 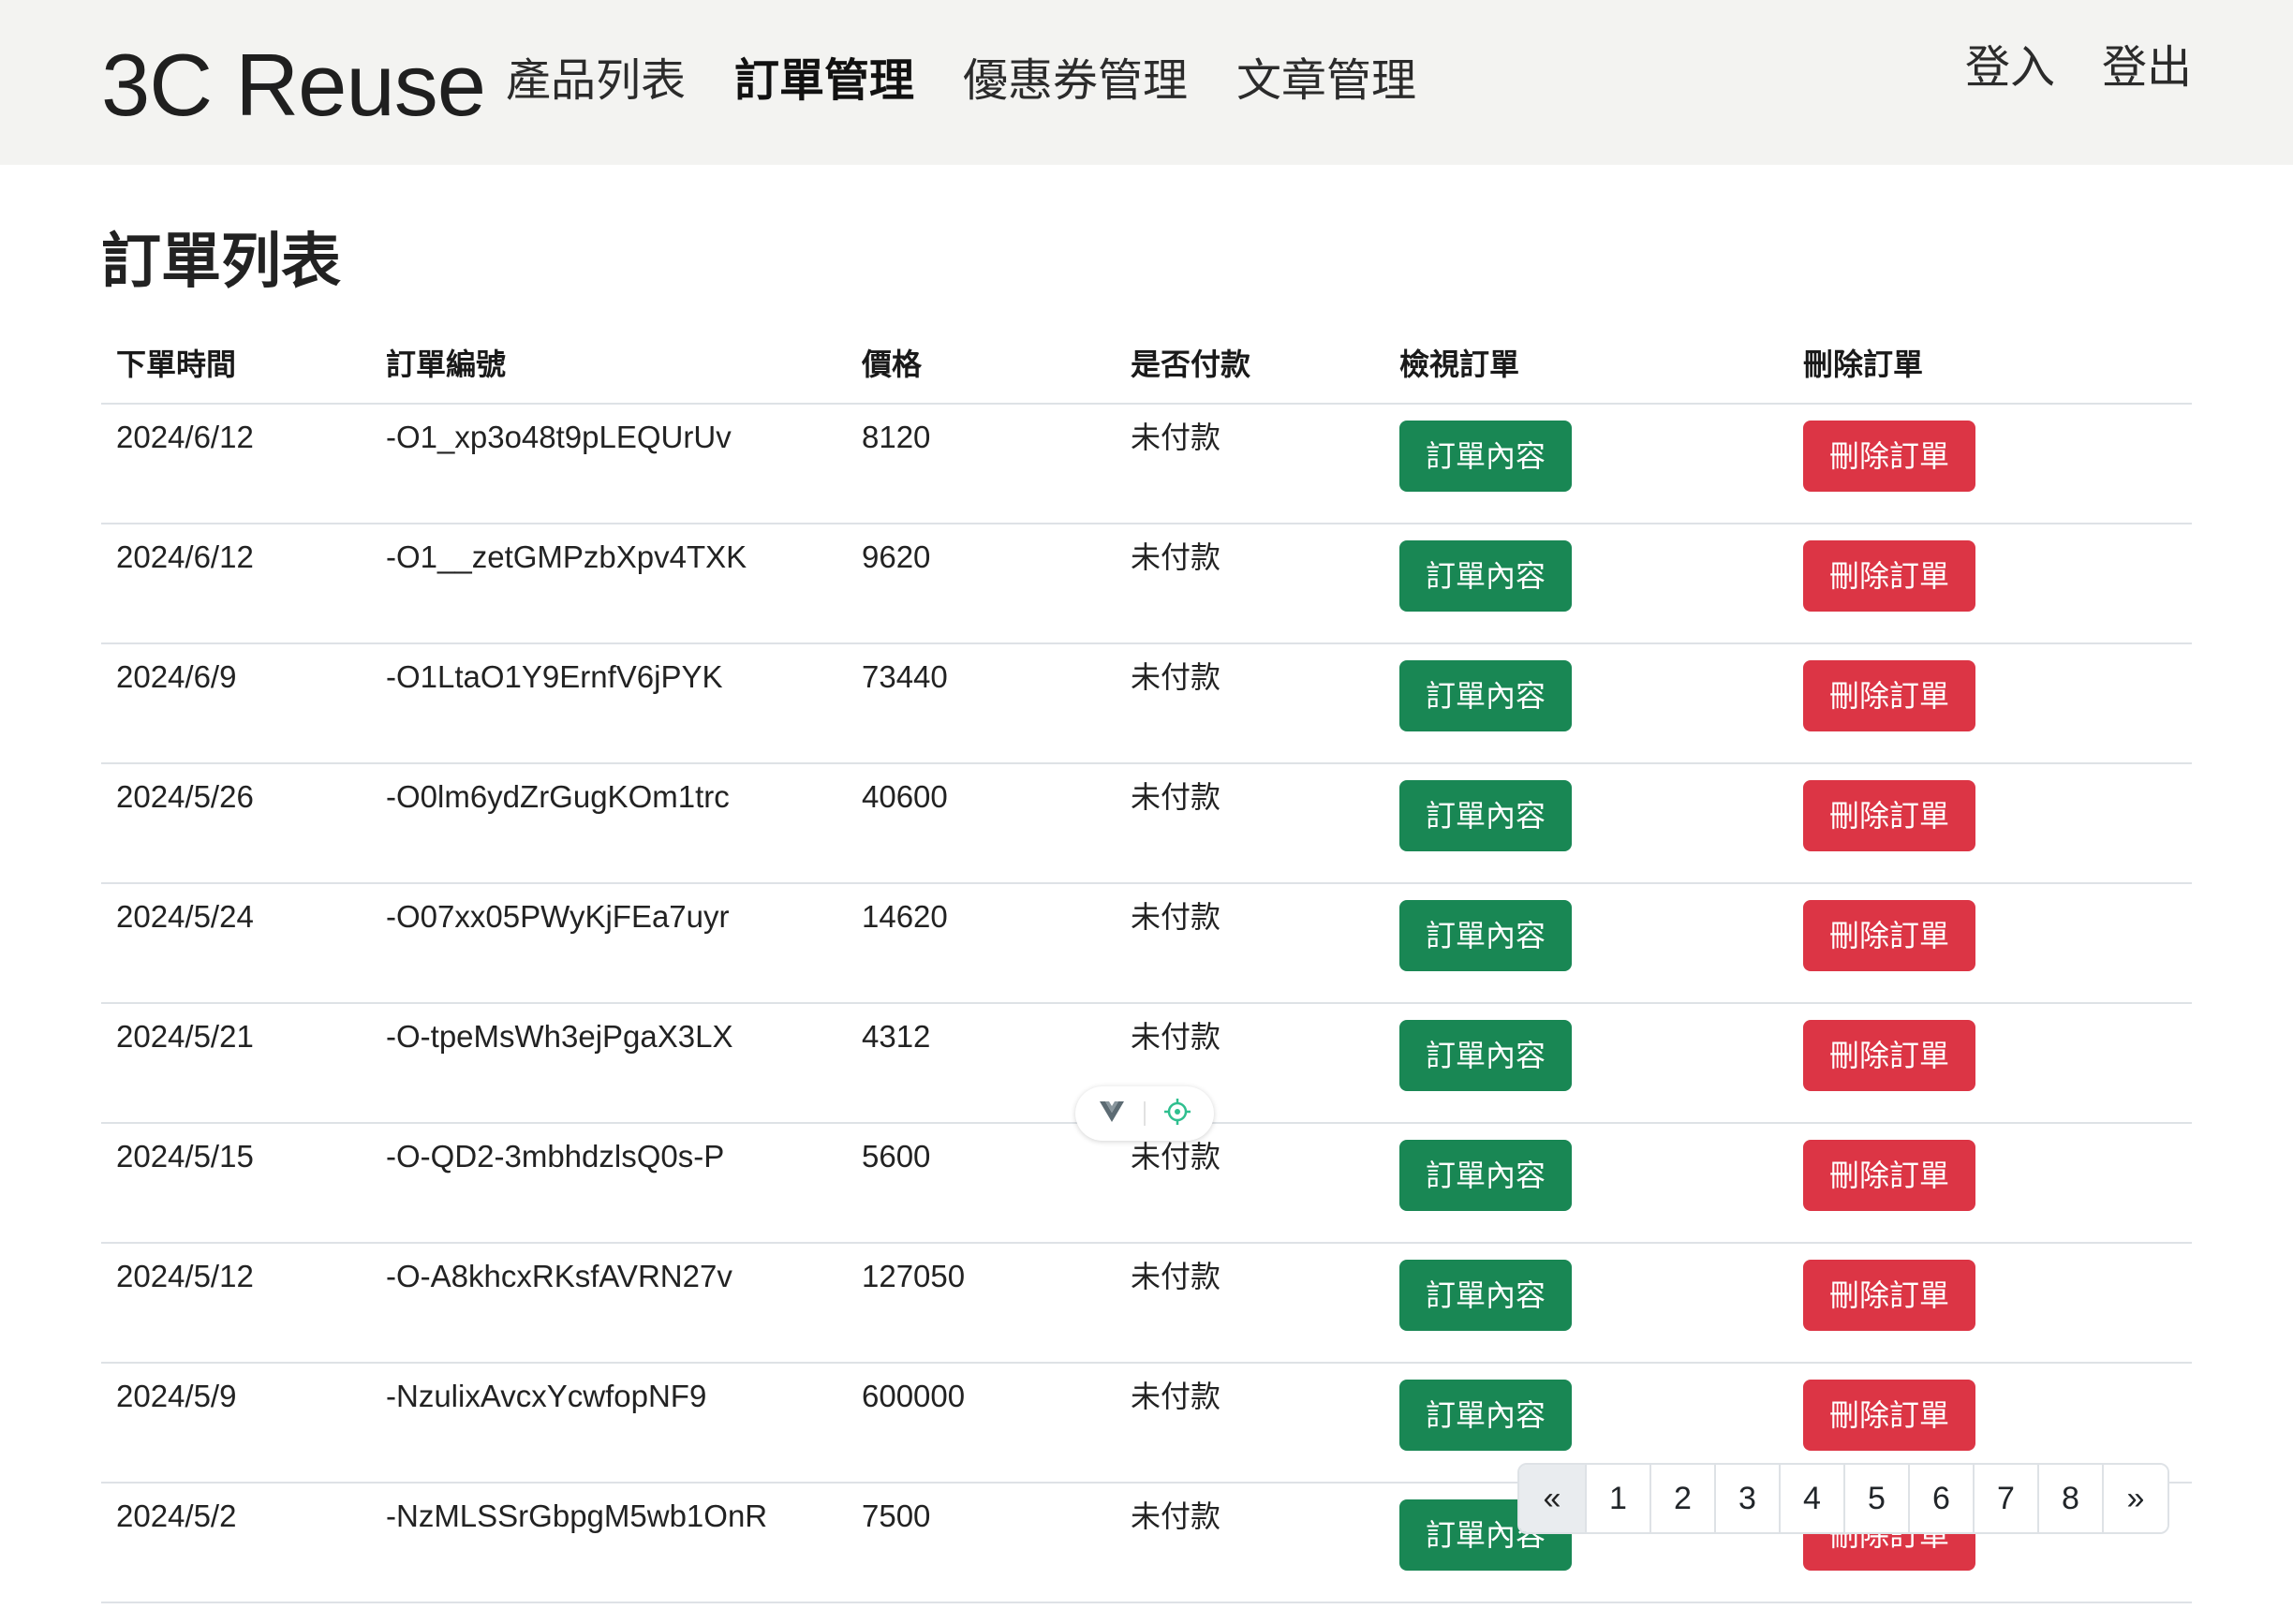 What do you see at coordinates (981, 1423) in the screenshot?
I see `order-price-cell: 600000` at bounding box center [981, 1423].